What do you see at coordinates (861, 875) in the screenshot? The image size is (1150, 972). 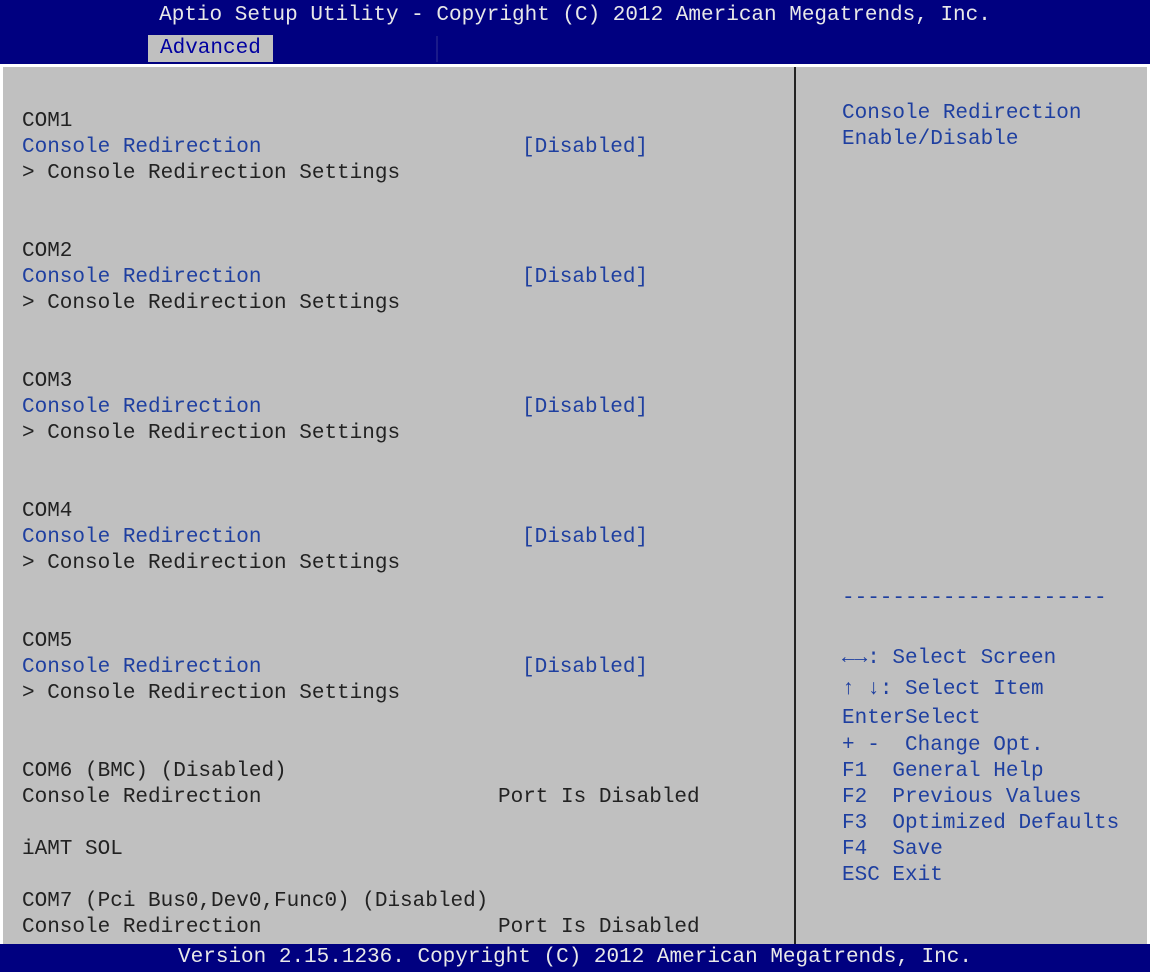 I see `key-esc: ESC` at bounding box center [861, 875].